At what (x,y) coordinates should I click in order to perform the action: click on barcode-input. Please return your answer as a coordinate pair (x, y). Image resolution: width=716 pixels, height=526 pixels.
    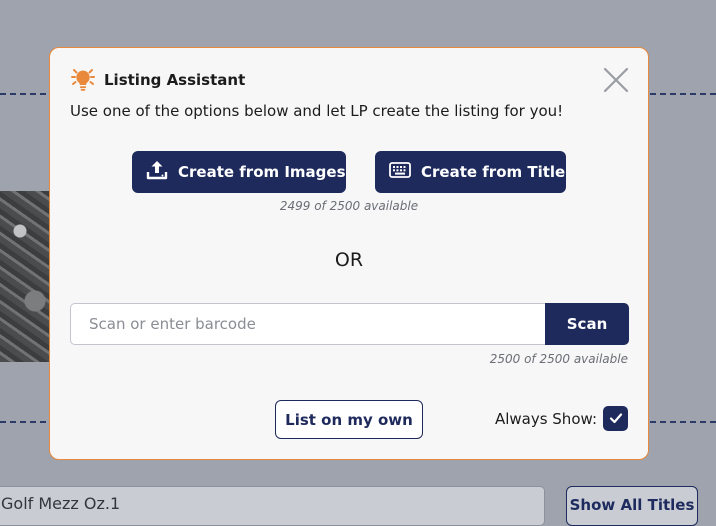
    Looking at the image, I should click on (307, 324).